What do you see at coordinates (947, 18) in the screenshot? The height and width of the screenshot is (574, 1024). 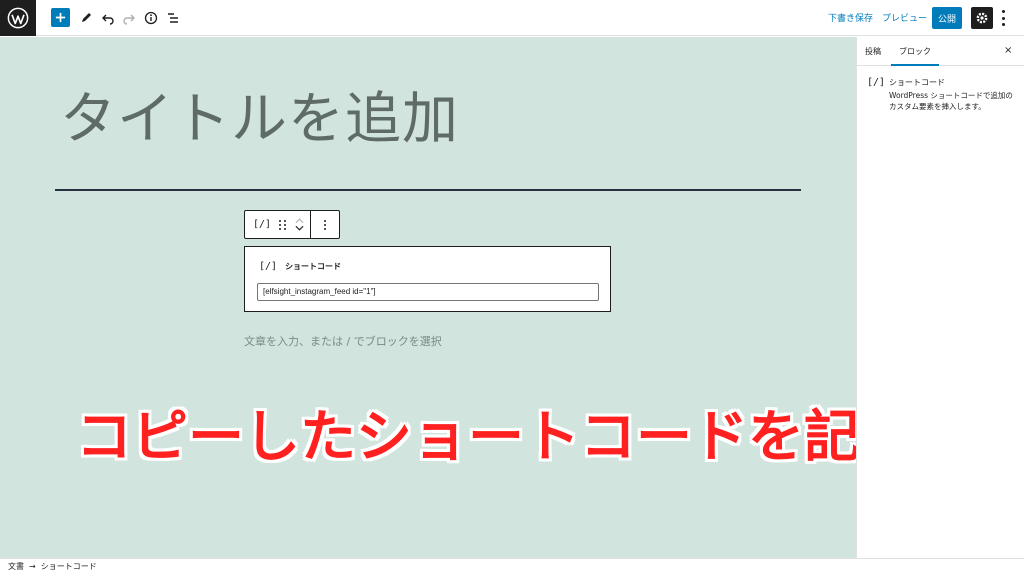 I see `publish-button: 公開` at bounding box center [947, 18].